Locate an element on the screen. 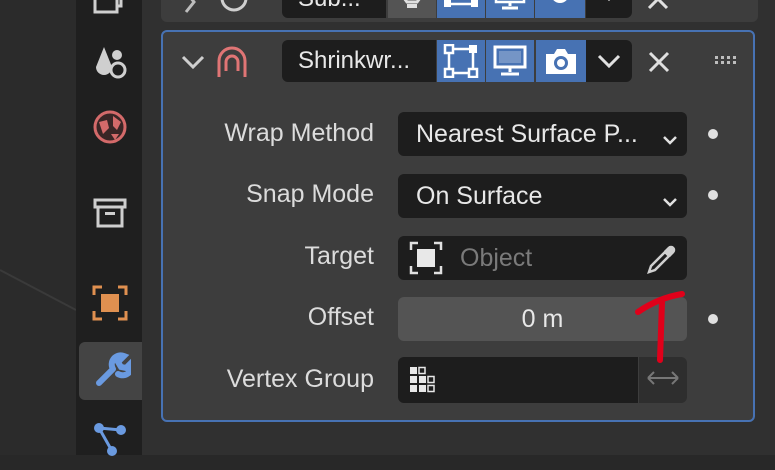 This screenshot has width=775, height=470. particles-icon is located at coordinates (110, 441).